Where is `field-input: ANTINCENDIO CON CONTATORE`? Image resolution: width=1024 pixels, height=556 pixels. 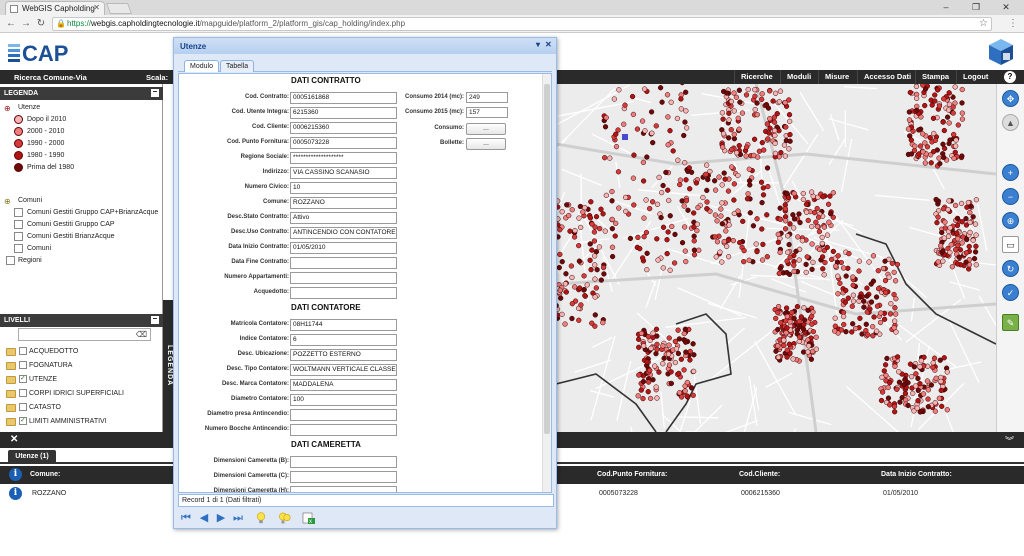
field-input: ANTINCENDIO CON CONTATORE is located at coordinates (343, 233).